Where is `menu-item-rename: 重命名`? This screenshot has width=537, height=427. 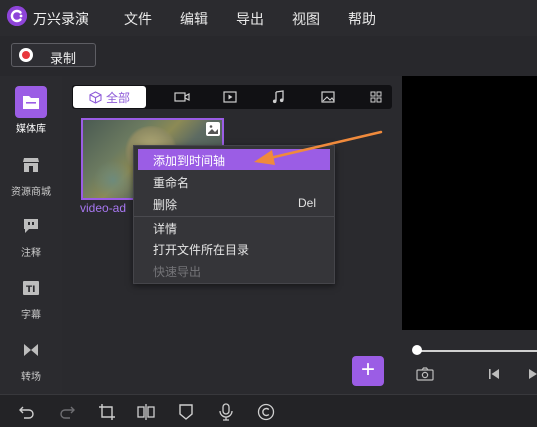 menu-item-rename: 重命名 is located at coordinates (234, 181).